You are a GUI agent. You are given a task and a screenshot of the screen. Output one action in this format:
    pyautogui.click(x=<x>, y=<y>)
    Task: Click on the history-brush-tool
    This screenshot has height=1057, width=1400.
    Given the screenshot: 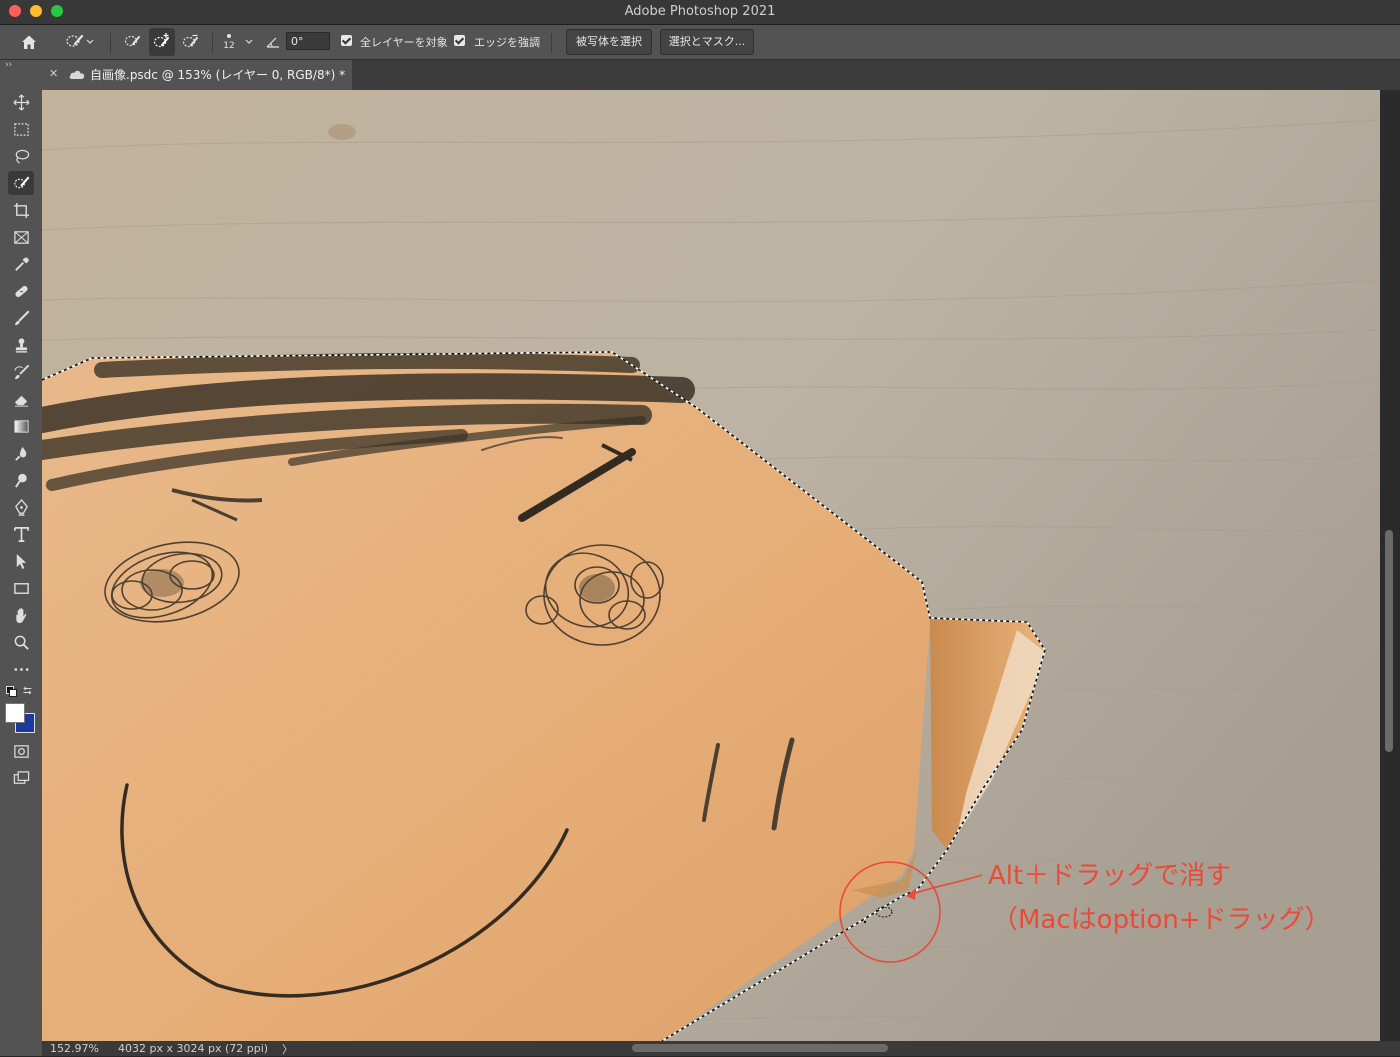 What is the action you would take?
    pyautogui.click(x=21, y=372)
    